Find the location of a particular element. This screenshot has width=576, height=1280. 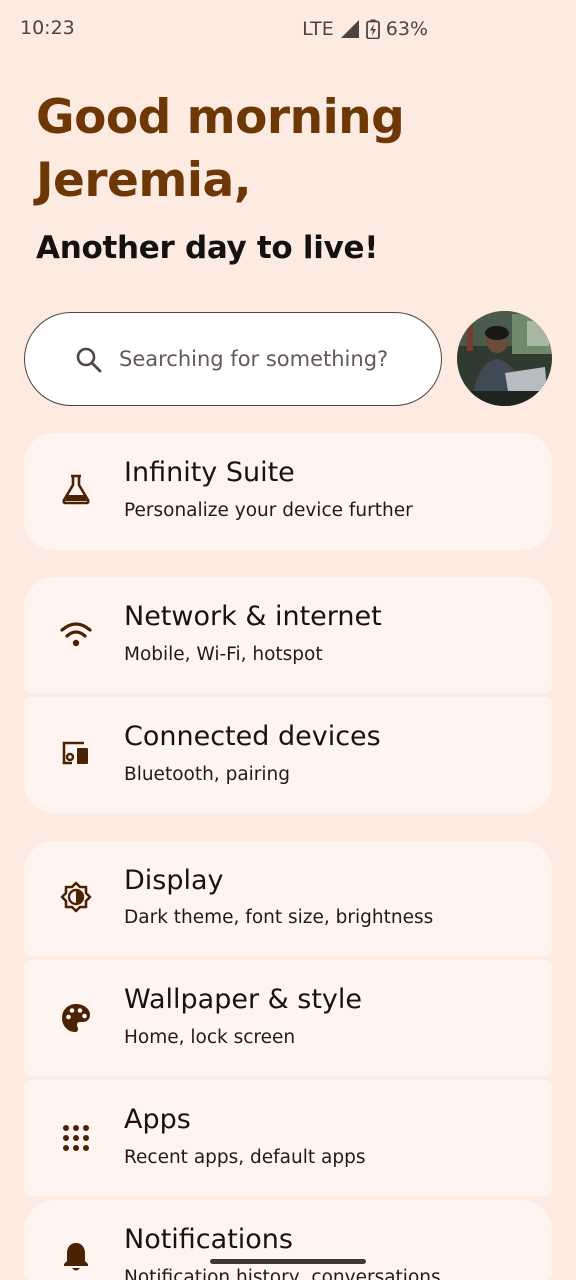

greeting-line-2: Jeremia, is located at coordinates (144, 180).